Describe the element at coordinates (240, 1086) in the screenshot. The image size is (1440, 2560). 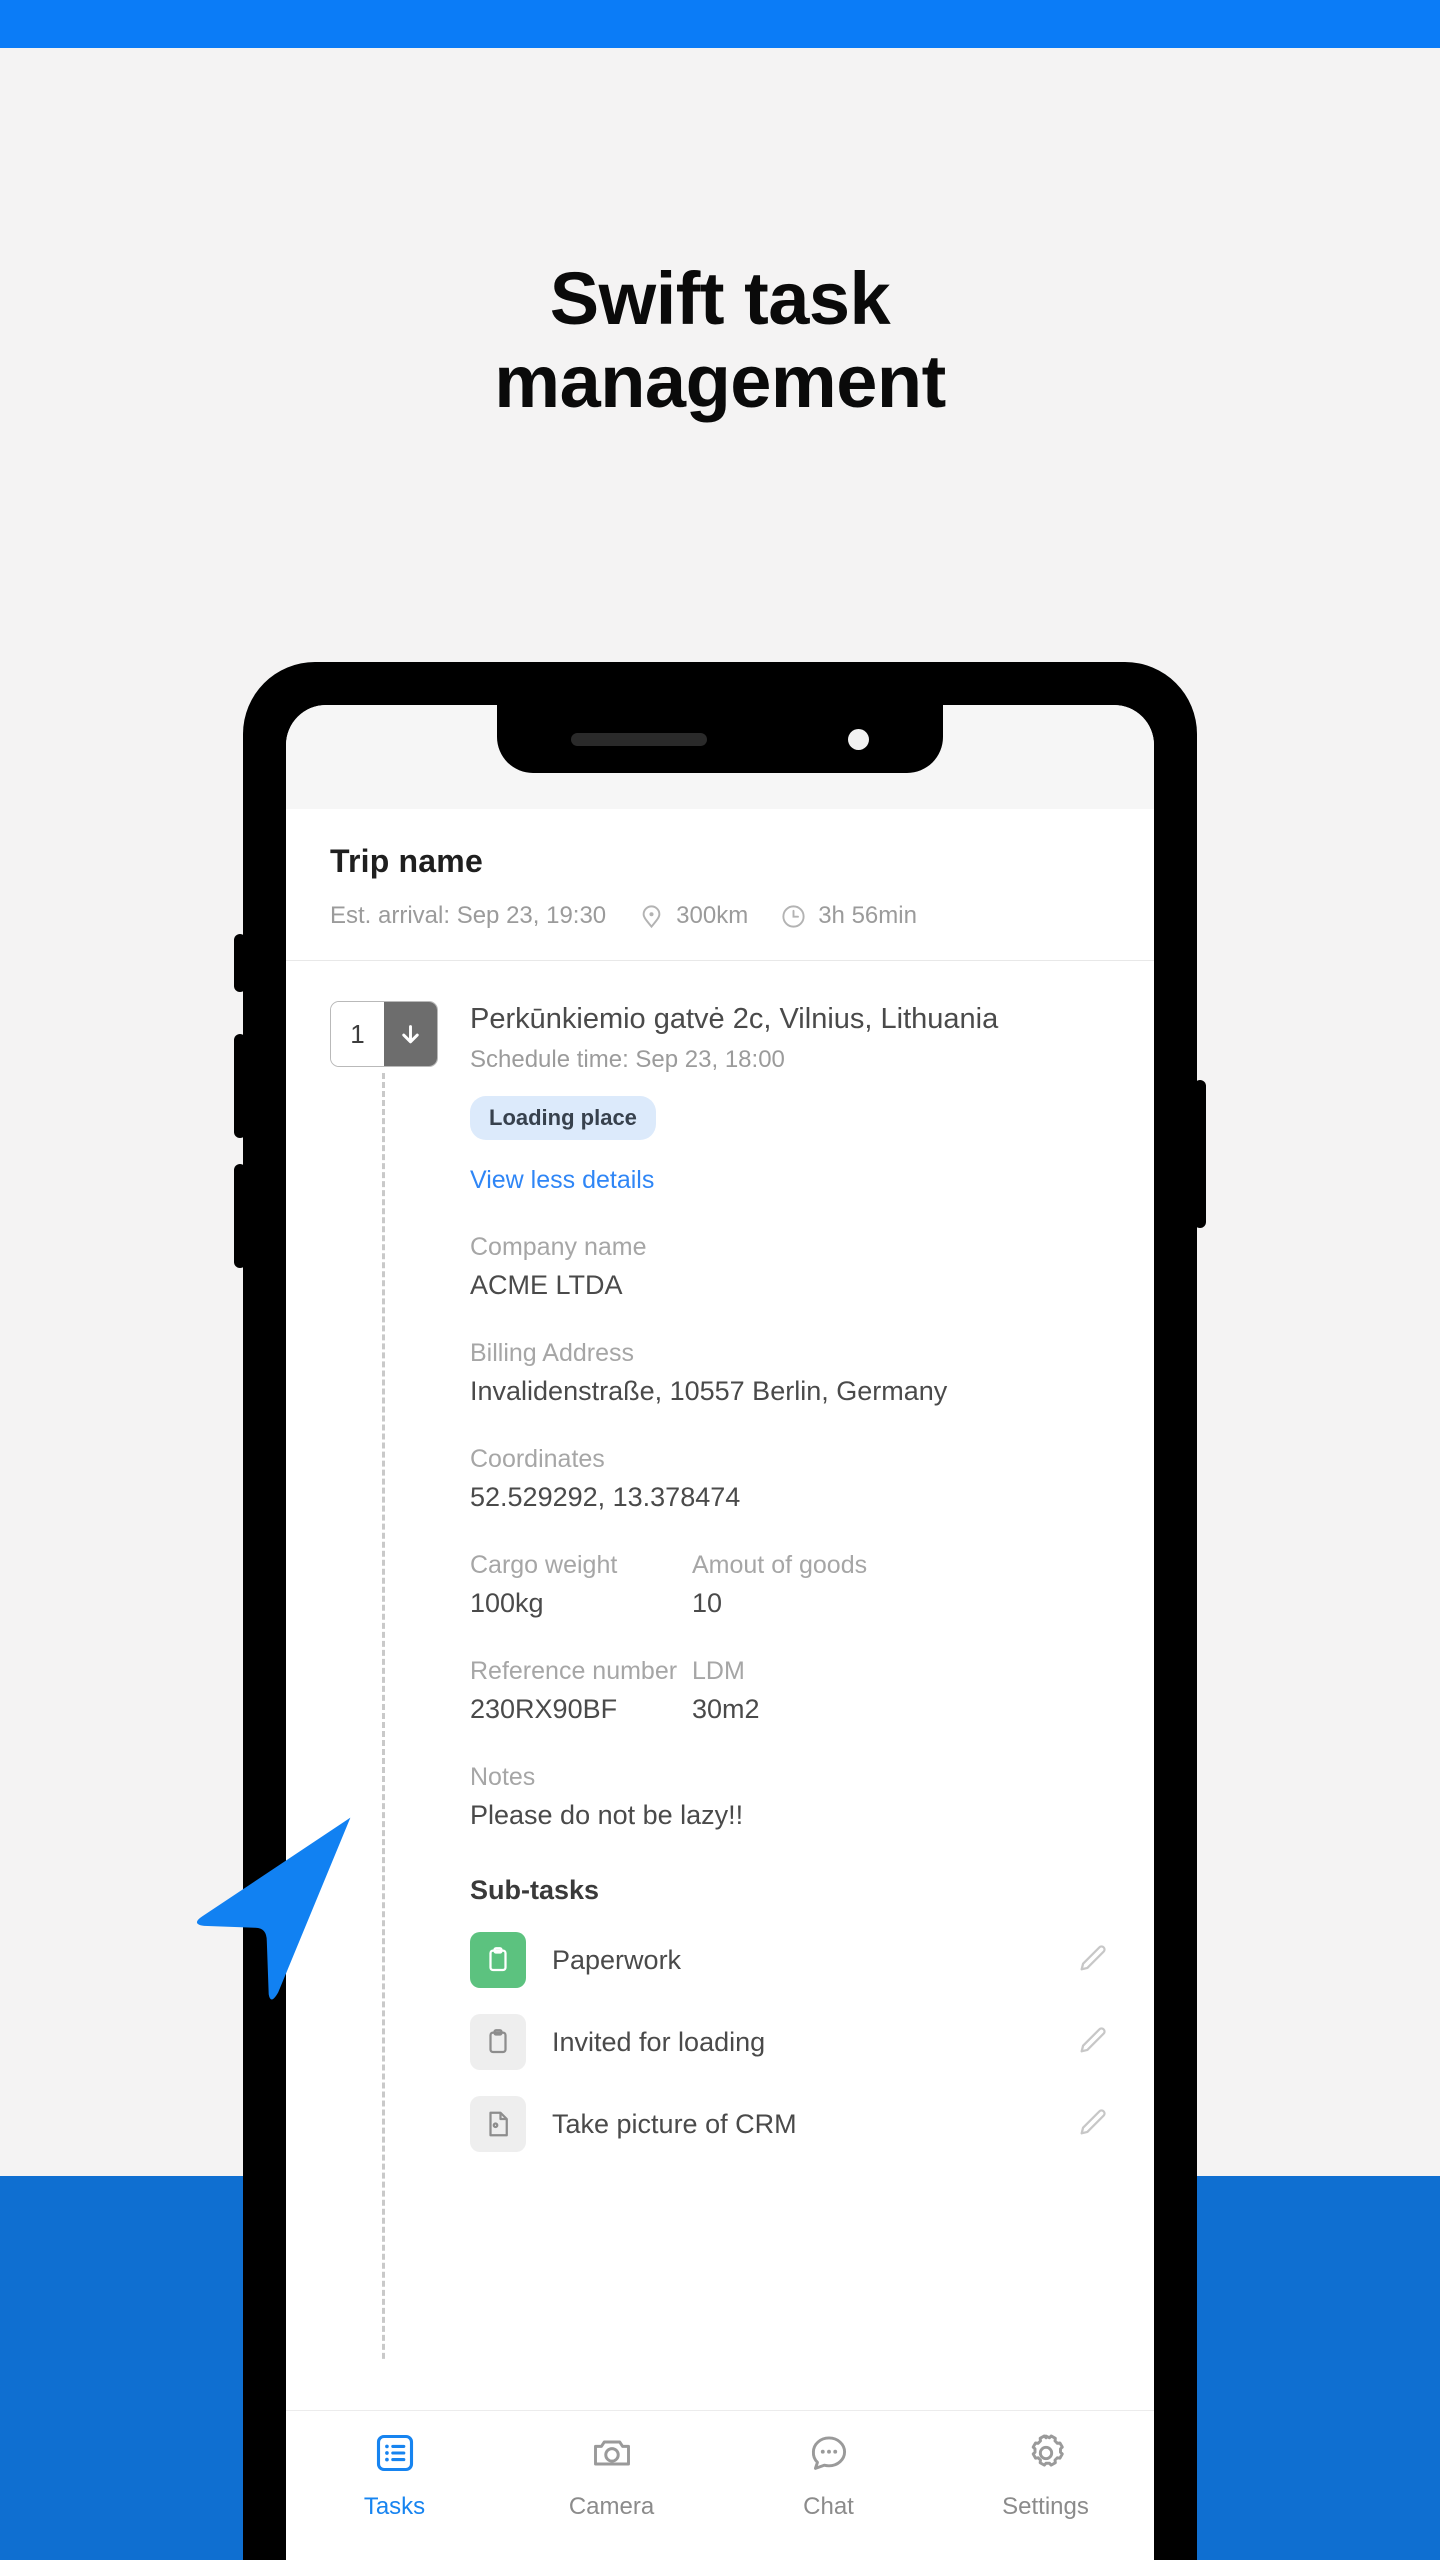
I see `phone-volume-up-button` at that location.